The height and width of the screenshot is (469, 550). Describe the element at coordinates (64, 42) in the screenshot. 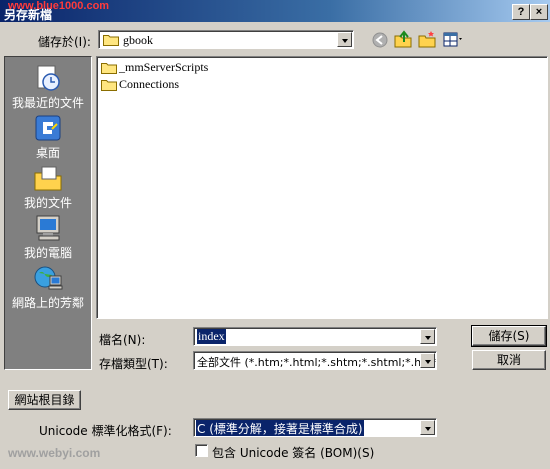

I see `save-in-label: 儲存於(I):` at that location.